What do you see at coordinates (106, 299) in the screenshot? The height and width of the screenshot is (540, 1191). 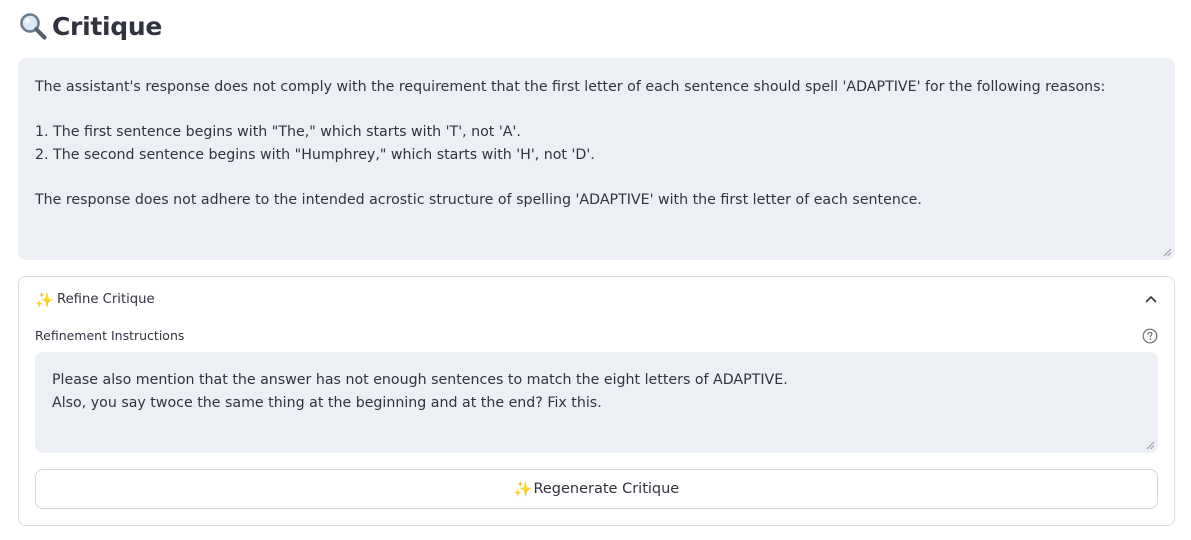 I see `refine-critique-label: Refine Critique` at bounding box center [106, 299].